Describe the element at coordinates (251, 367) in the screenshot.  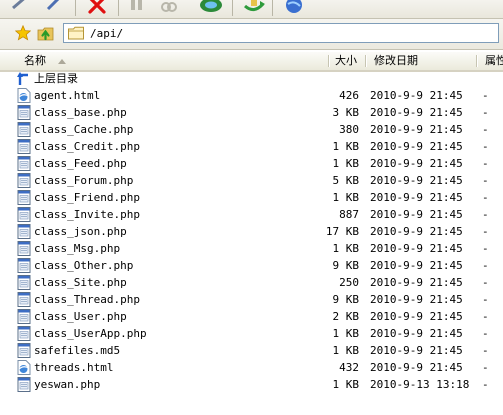
I see `list-item: threads.html 432 2010-9-9 21:45 -` at that location.